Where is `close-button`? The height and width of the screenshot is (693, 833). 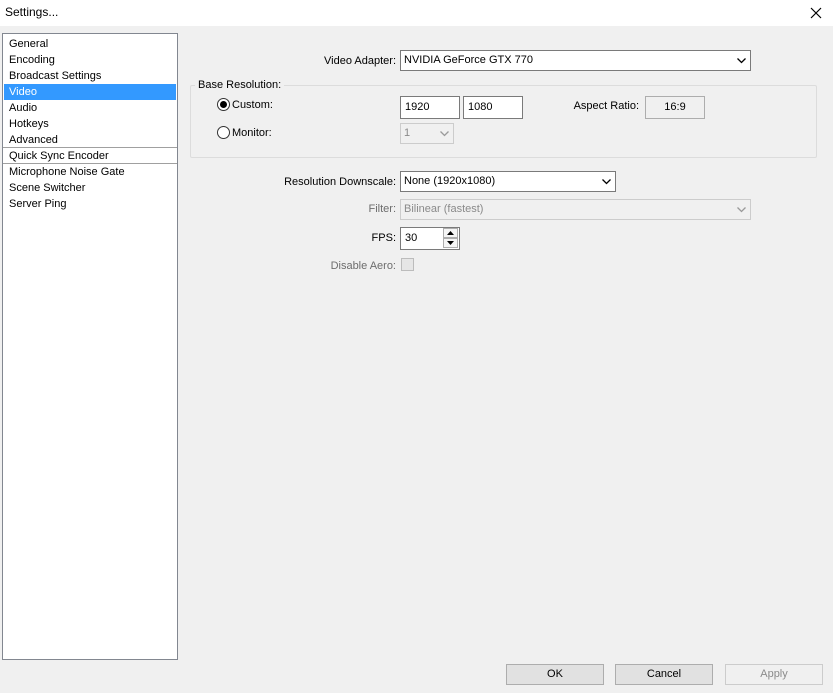 close-button is located at coordinates (816, 13).